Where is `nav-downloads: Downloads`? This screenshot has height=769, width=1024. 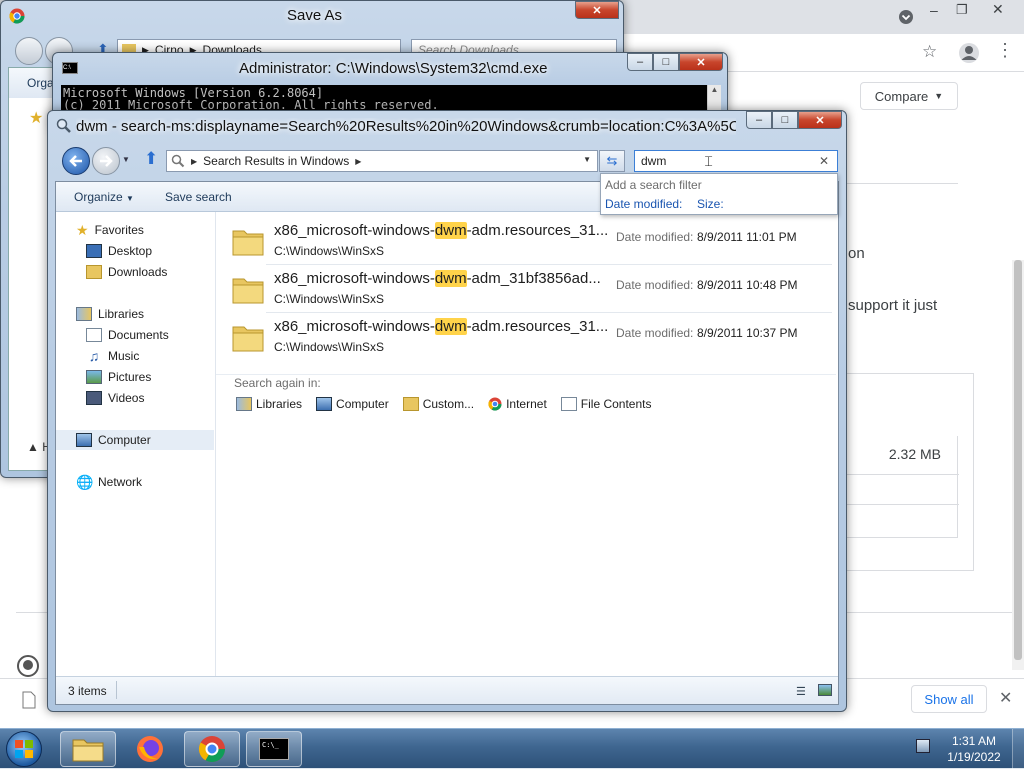 nav-downloads: Downloads is located at coordinates (126, 272).